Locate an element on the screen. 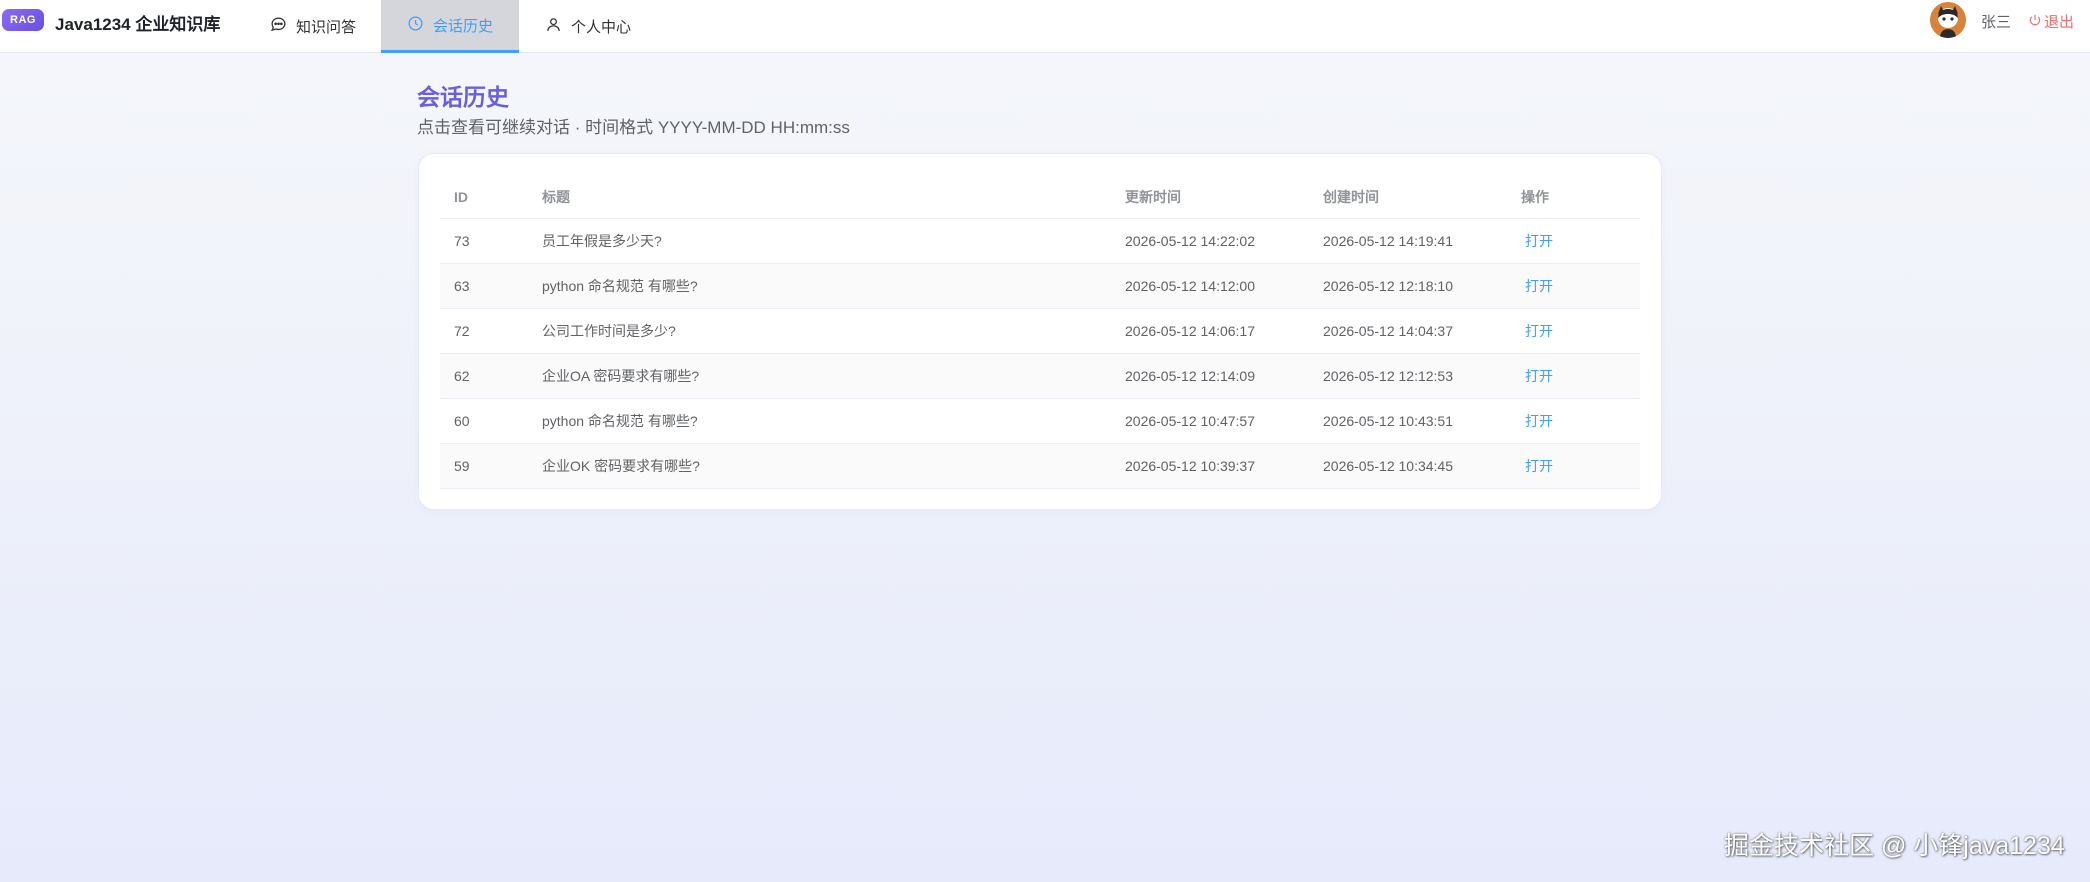 The height and width of the screenshot is (882, 2090). nav-item-session-history: 会话历史 is located at coordinates (450, 26).